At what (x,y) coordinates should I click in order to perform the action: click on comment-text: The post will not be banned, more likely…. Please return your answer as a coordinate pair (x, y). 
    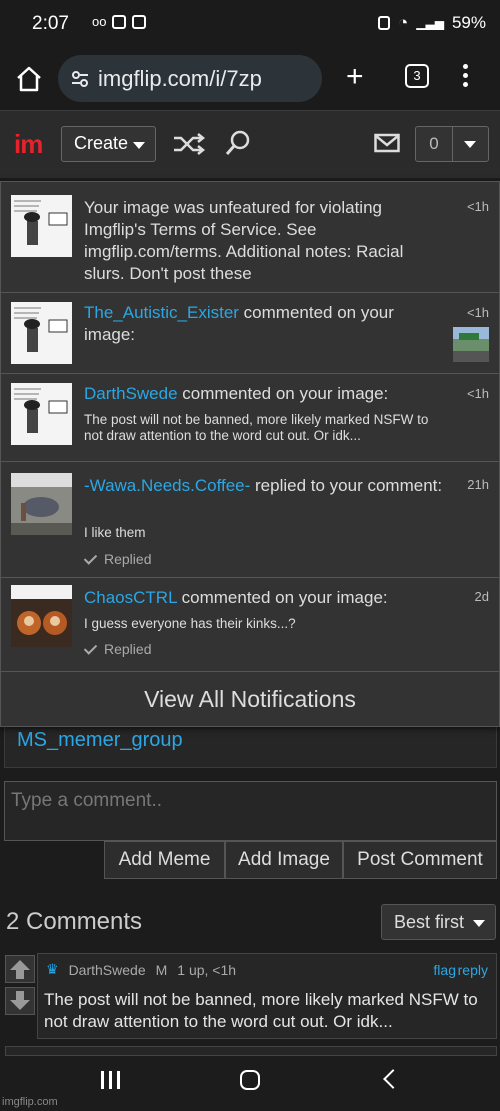
    Looking at the image, I should click on (261, 1010).